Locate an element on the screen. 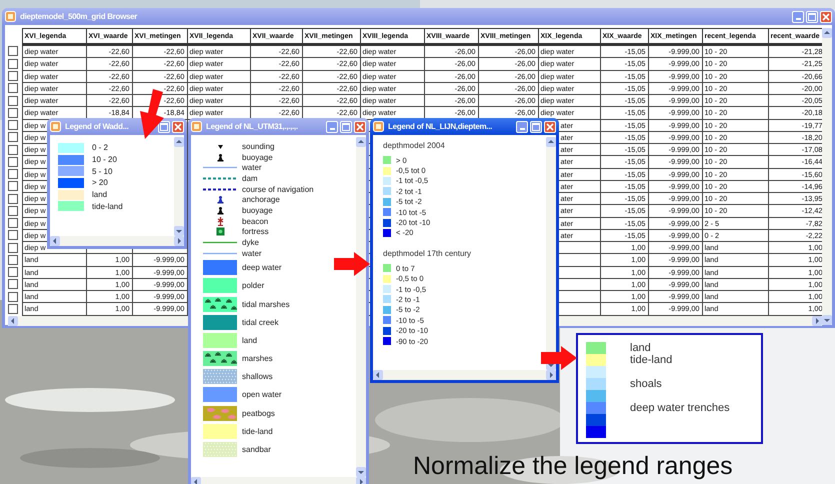  legend-label: peatbogs is located at coordinates (258, 413).